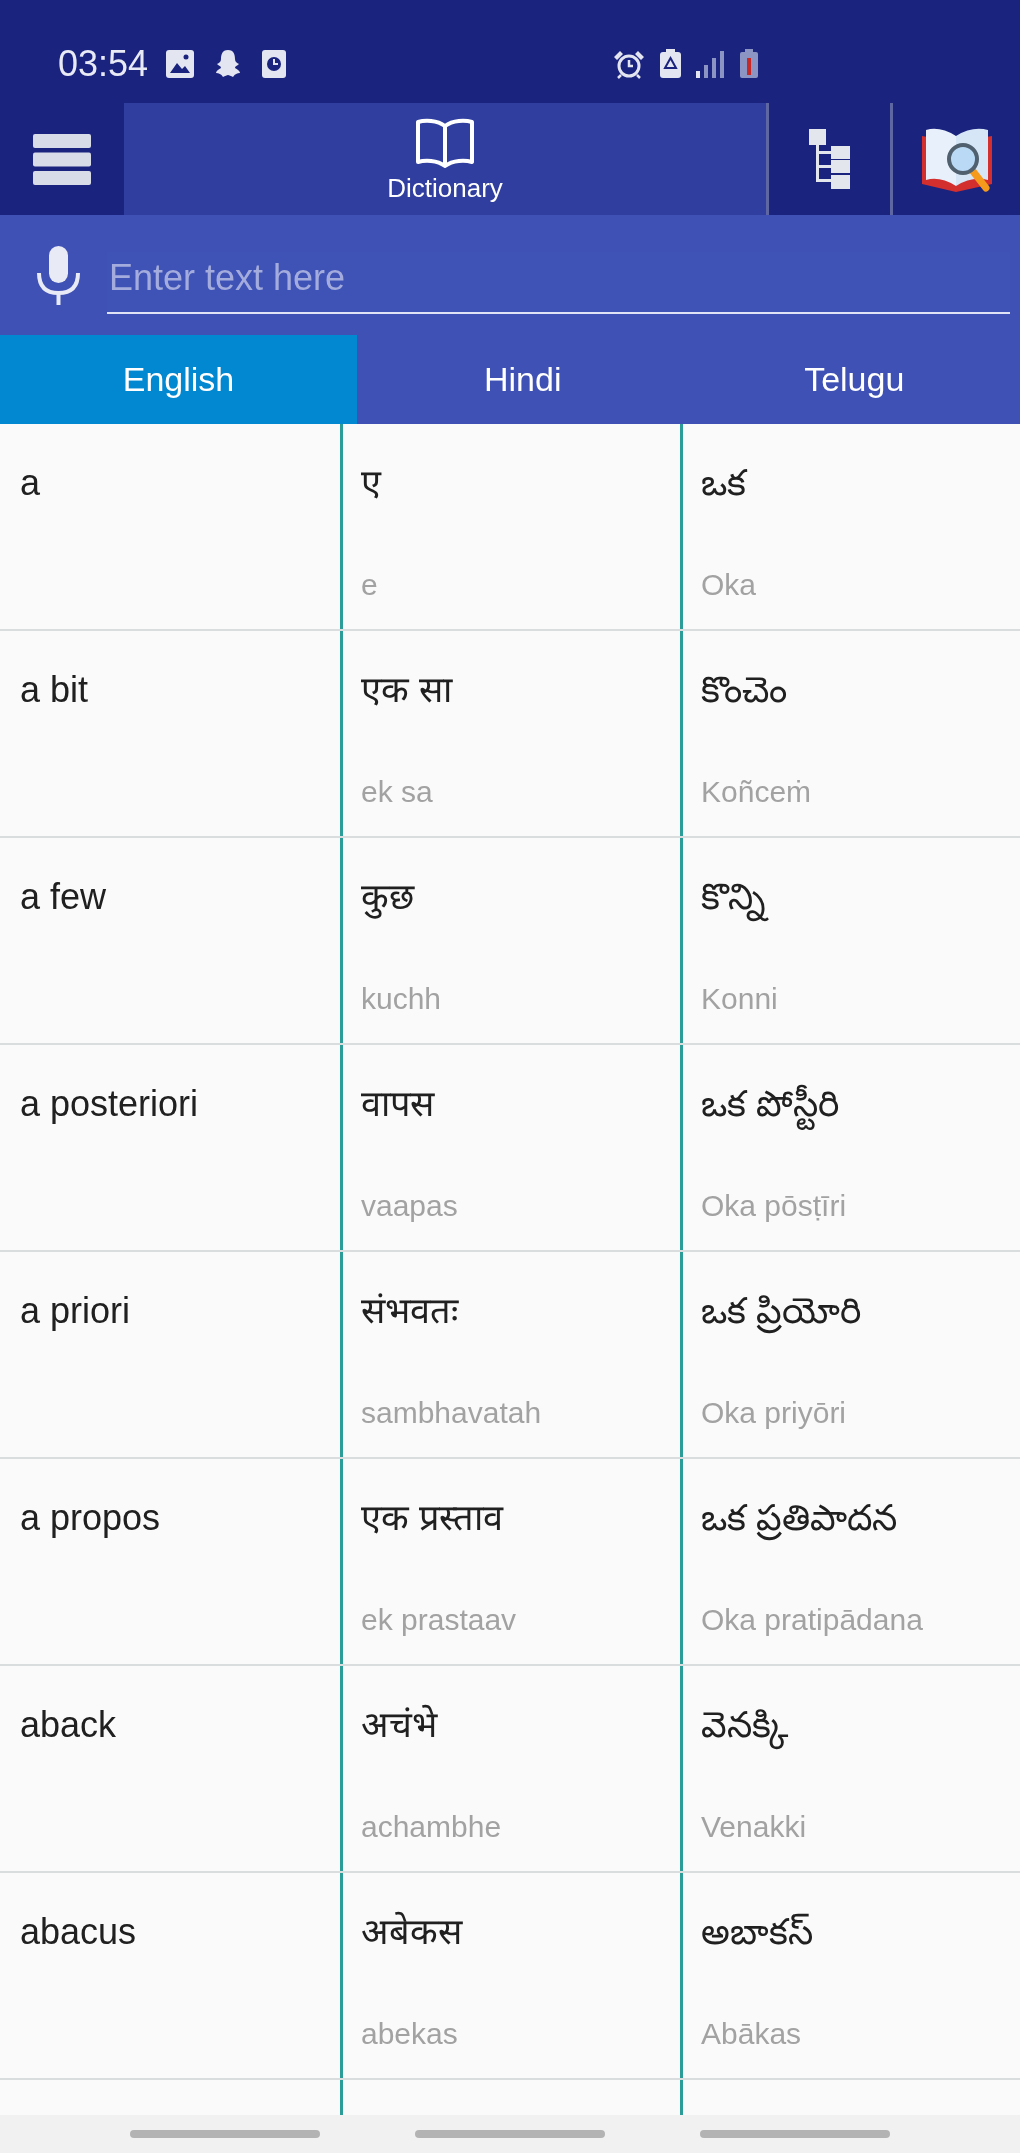 The image size is (1020, 2153). What do you see at coordinates (451, 1413) in the screenshot?
I see `hindi-transliteration: sambhavatah` at bounding box center [451, 1413].